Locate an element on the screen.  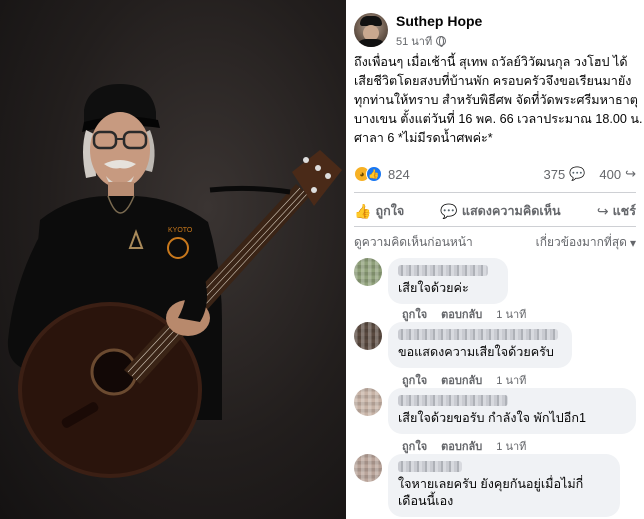
post-meta: 51 นาที is located at coordinates (421, 41).